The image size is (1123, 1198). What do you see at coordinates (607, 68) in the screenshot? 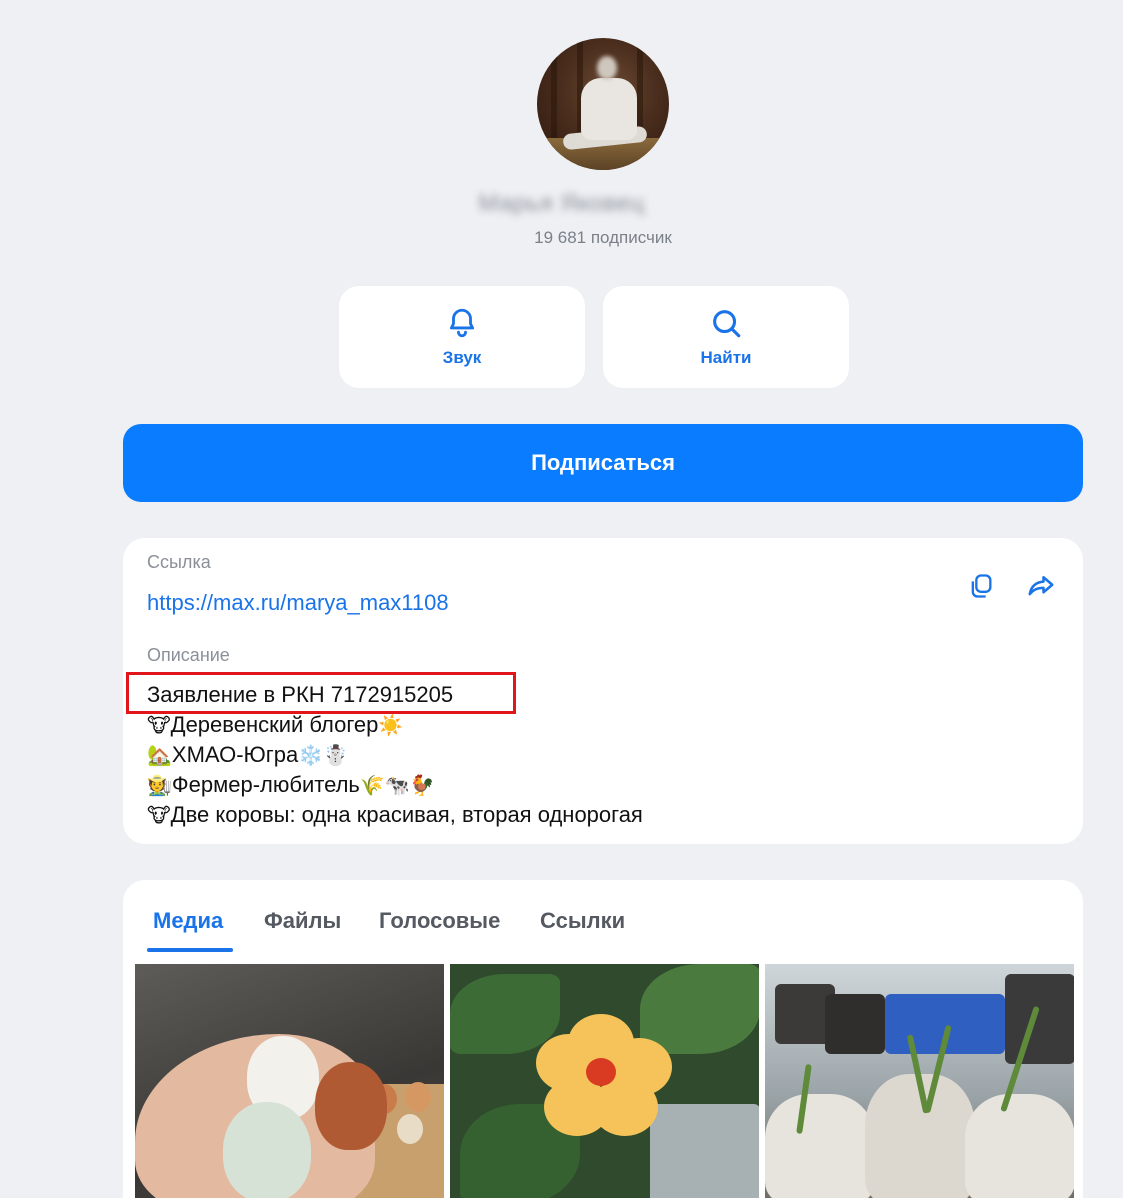
I see `avatar-figure-head` at bounding box center [607, 68].